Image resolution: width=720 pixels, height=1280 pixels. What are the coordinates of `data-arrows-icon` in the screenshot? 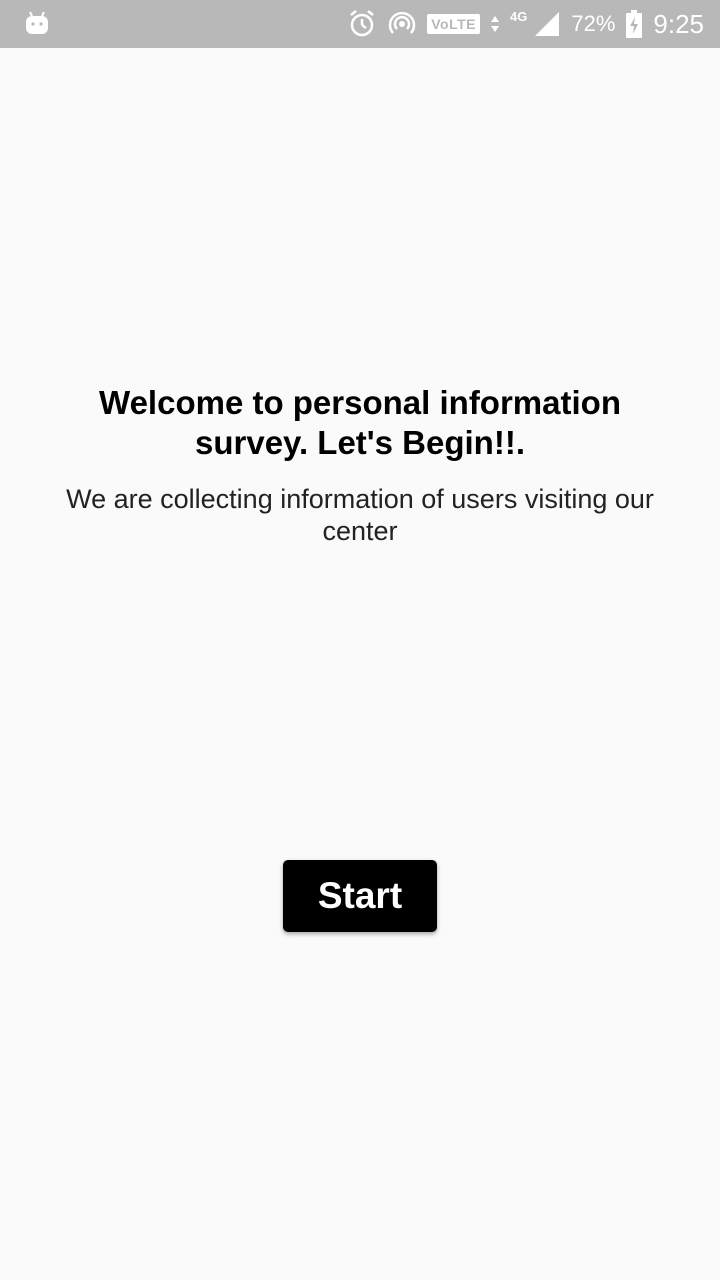 It's located at (495, 24).